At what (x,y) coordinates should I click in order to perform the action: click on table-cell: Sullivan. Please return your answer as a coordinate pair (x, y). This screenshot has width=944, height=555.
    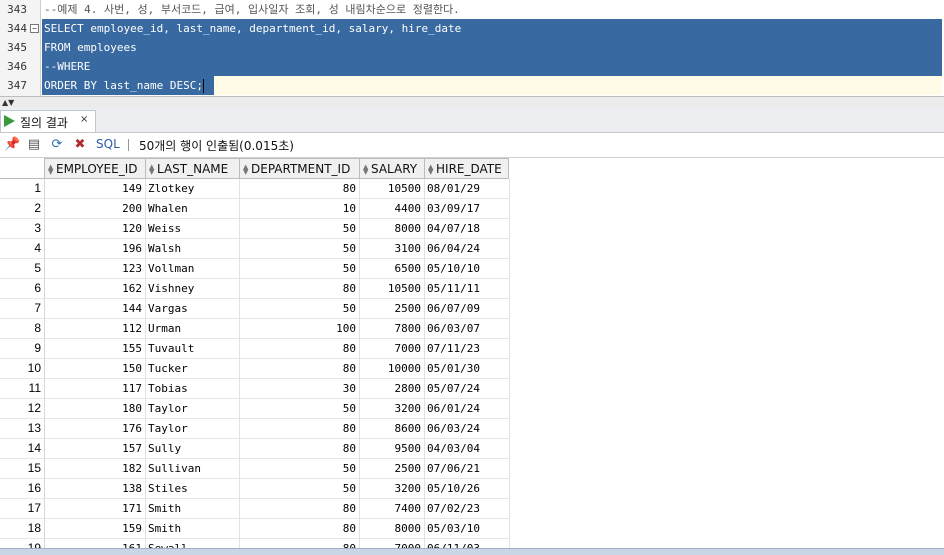
    Looking at the image, I should click on (193, 469).